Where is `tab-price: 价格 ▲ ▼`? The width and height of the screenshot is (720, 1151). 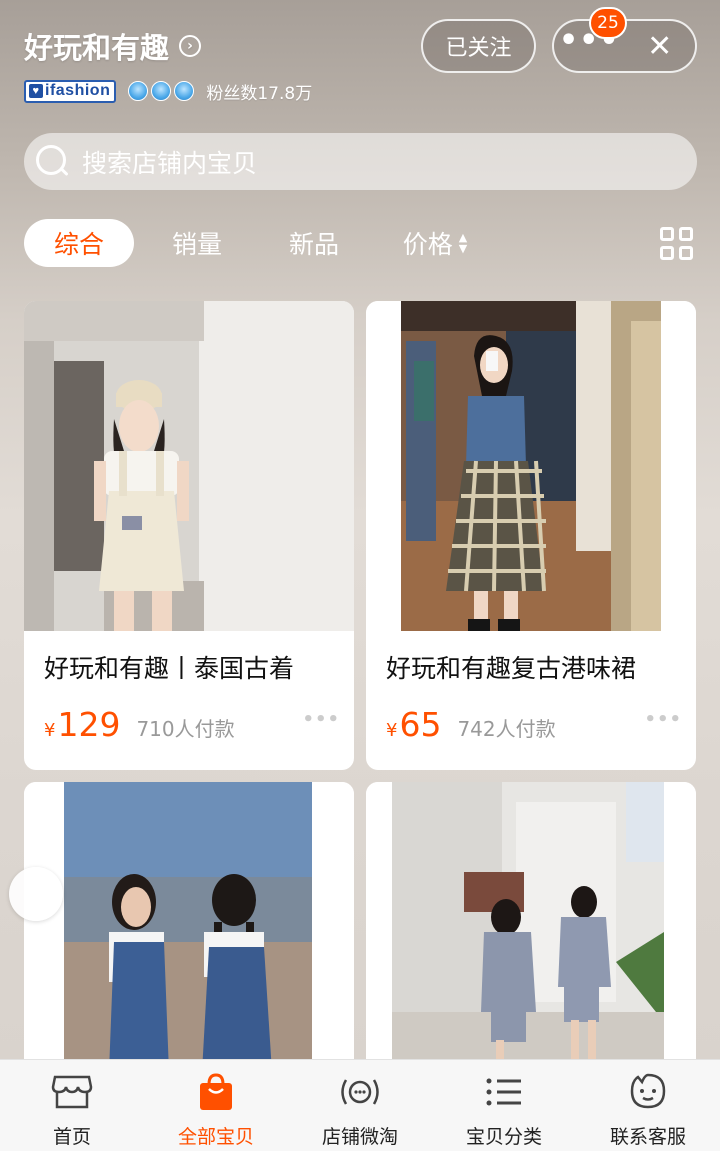 tab-price: 价格 ▲ ▼ is located at coordinates (435, 243).